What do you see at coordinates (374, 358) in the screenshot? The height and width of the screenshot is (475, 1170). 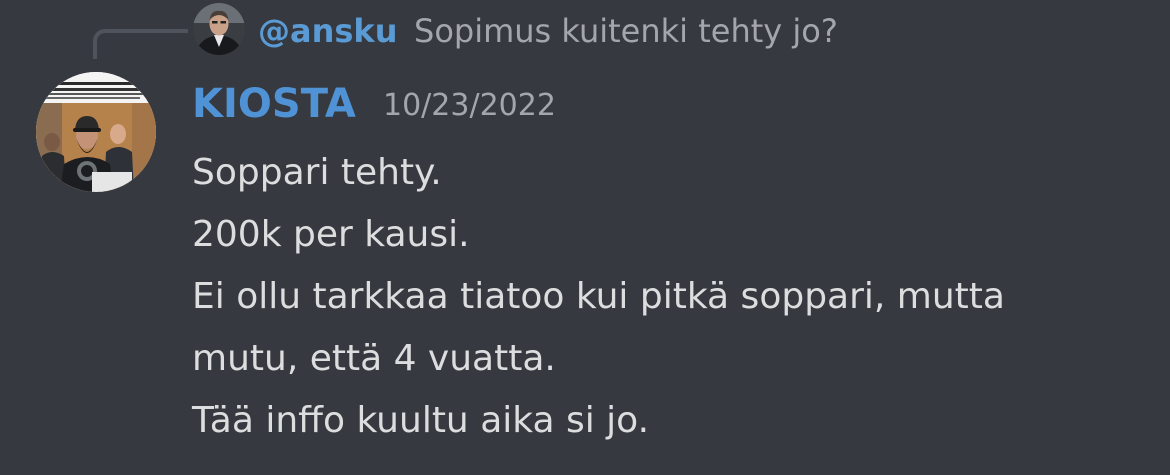 I see `message-line: mutu, että 4 vuatta.` at bounding box center [374, 358].